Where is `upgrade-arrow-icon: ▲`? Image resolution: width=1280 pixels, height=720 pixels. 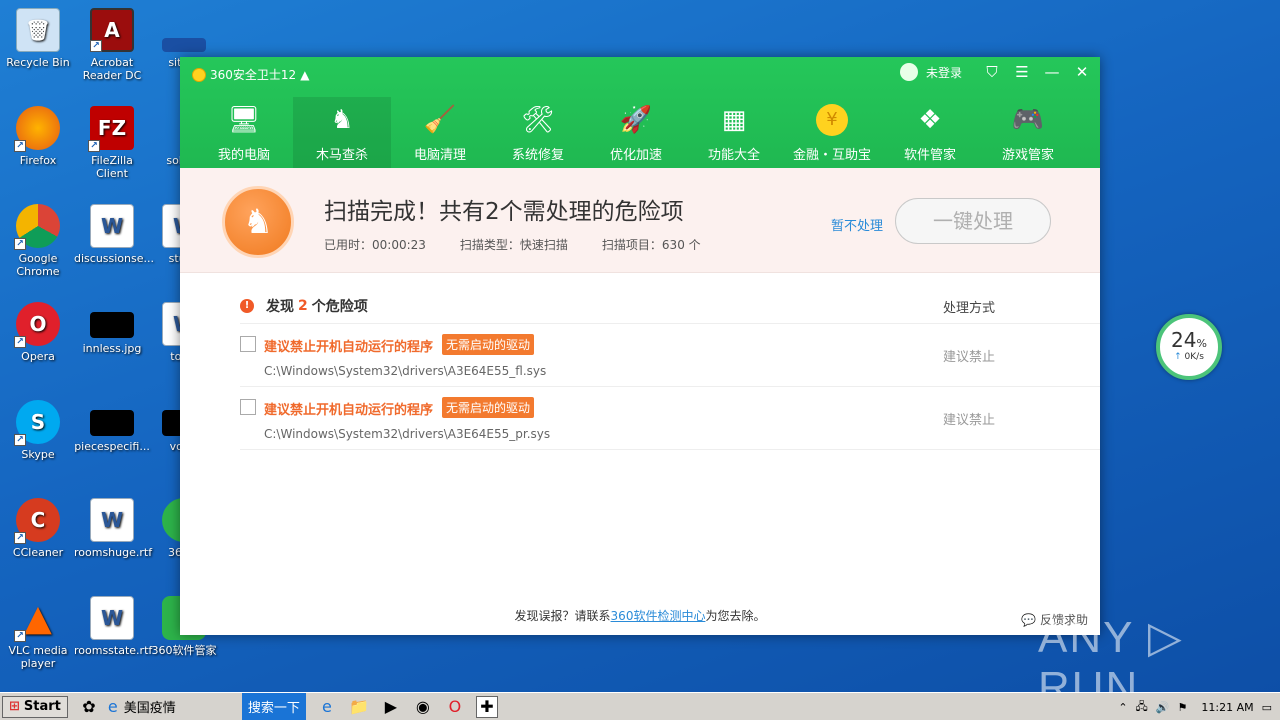 upgrade-arrow-icon: ▲ is located at coordinates (304, 75).